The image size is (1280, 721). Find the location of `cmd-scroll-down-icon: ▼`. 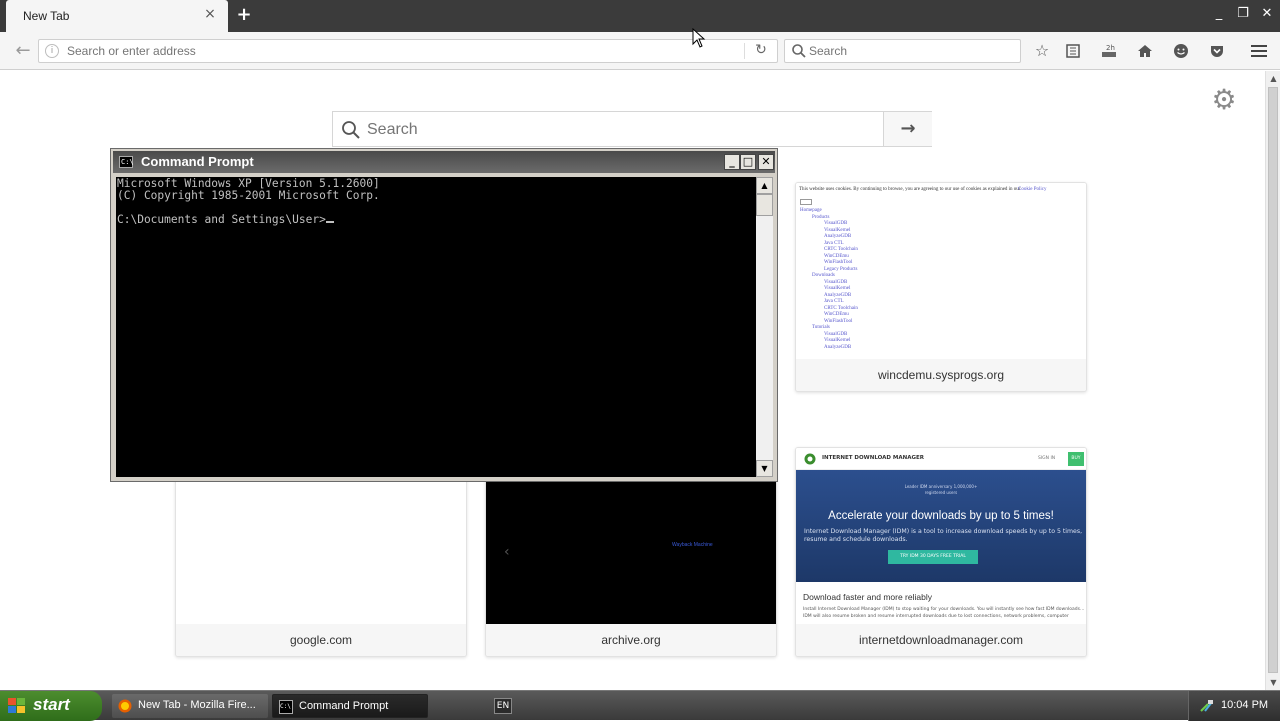

cmd-scroll-down-icon: ▼ is located at coordinates (764, 468).